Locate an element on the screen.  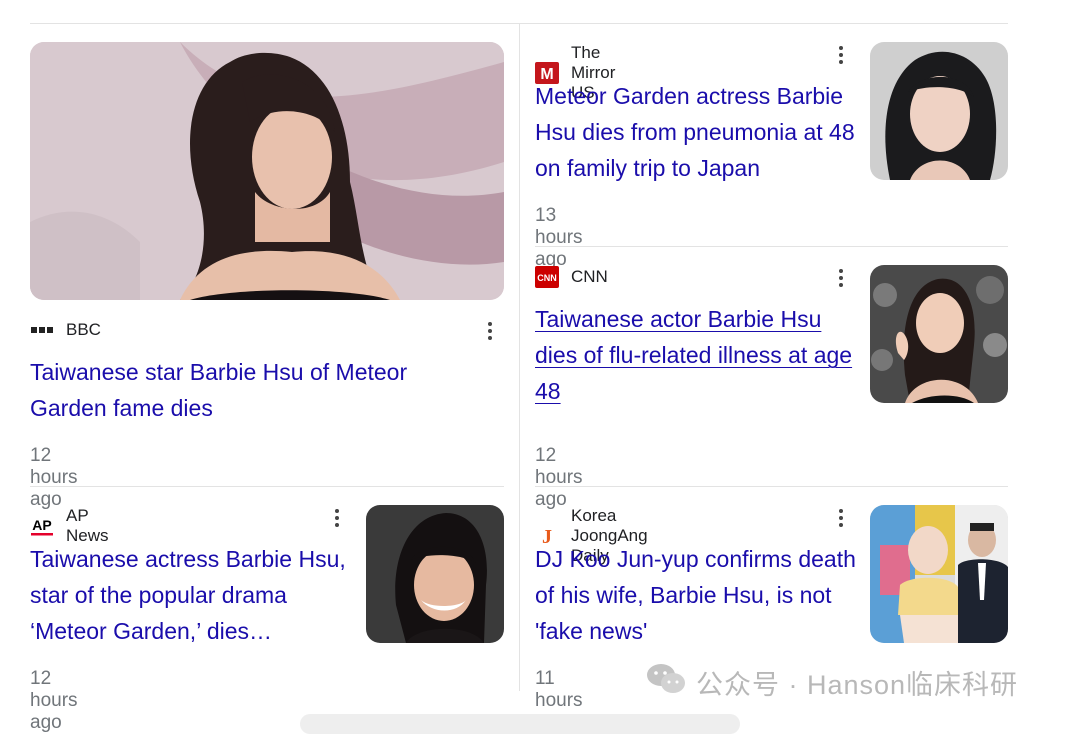
source-bbc: BBC is located at coordinates (65, 330).